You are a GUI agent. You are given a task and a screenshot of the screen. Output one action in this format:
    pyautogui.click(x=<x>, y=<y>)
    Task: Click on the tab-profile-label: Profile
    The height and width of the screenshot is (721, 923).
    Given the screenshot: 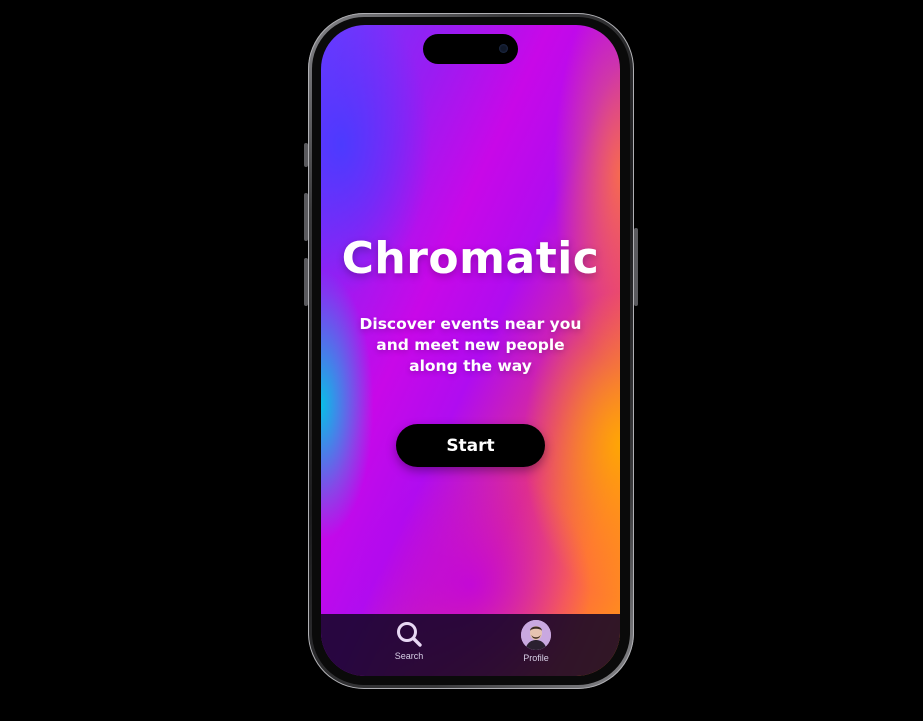 What is the action you would take?
    pyautogui.click(x=536, y=658)
    